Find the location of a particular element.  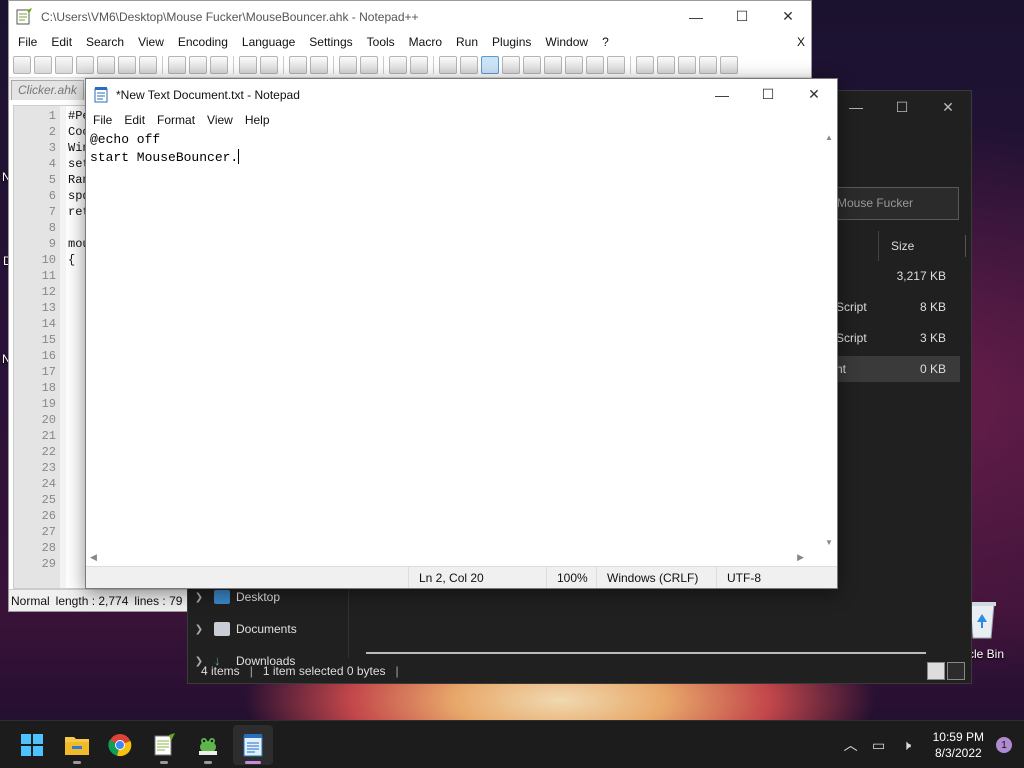

tab-clicker: Clicker.ahk is located at coordinates (47, 90).